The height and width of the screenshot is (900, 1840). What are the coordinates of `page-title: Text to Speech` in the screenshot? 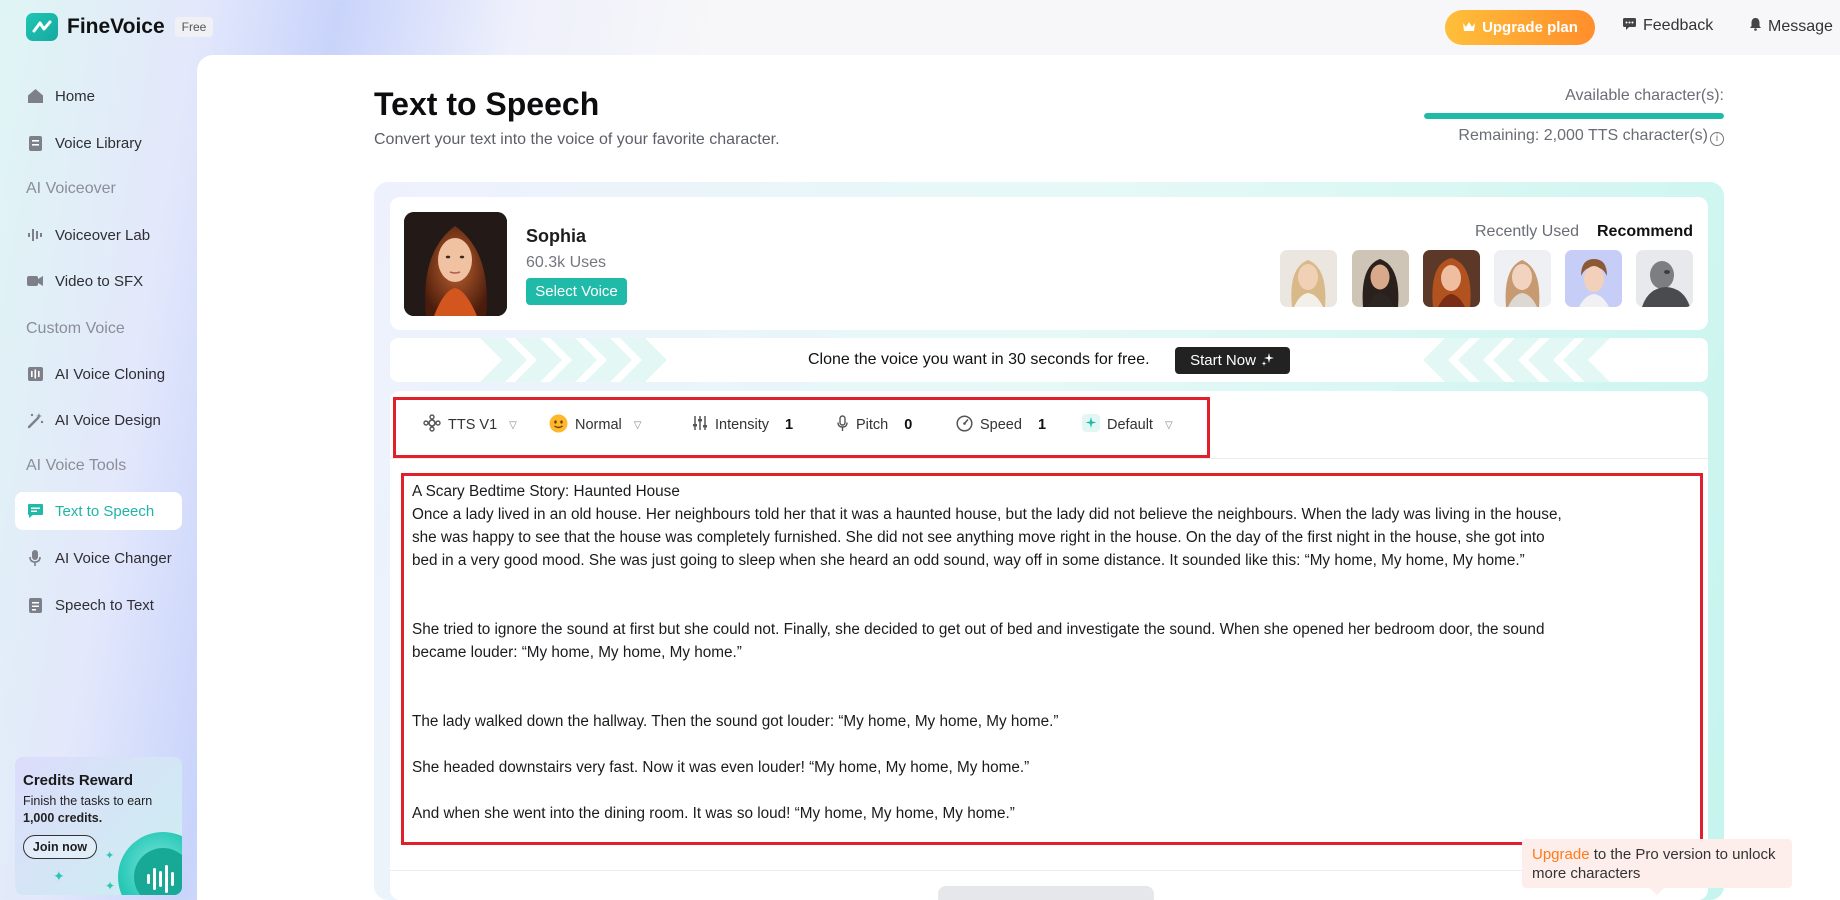 It's located at (487, 104).